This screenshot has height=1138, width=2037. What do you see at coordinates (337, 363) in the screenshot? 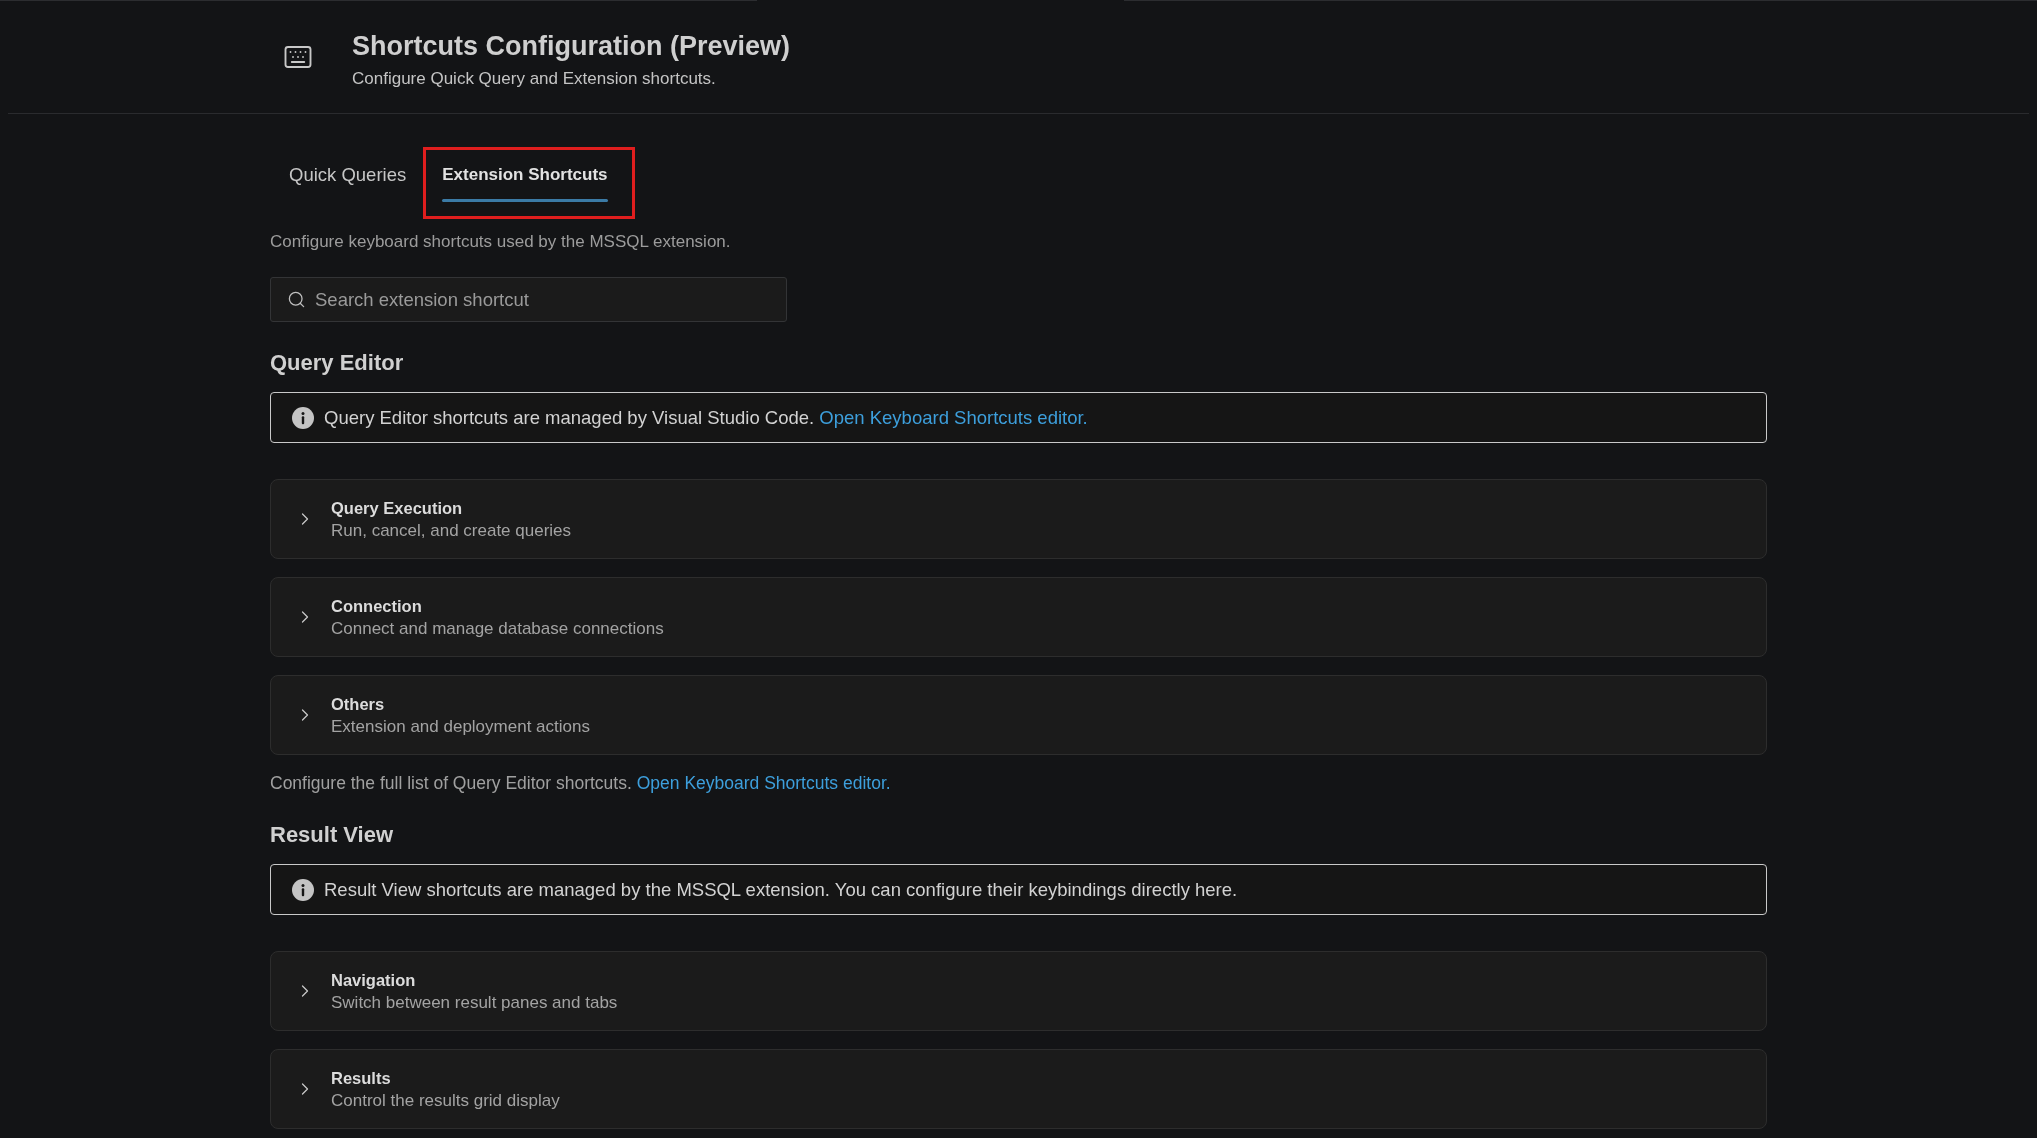
I see `section-heading: Query Editor` at bounding box center [337, 363].